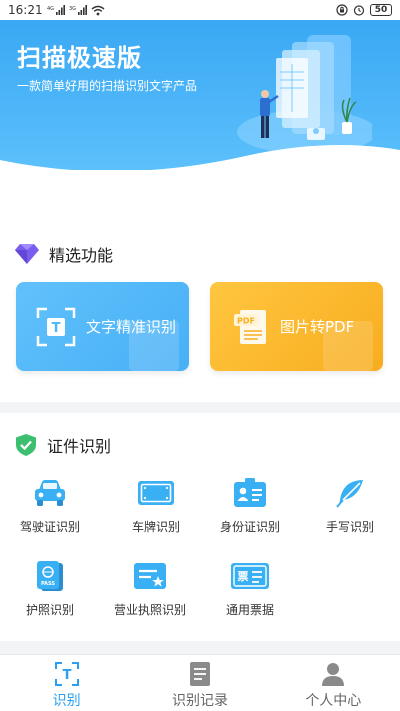 Image resolution: width=400 pixels, height=711 pixels. What do you see at coordinates (72, 9) in the screenshot?
I see `signal-2-text: 3G` at bounding box center [72, 9].